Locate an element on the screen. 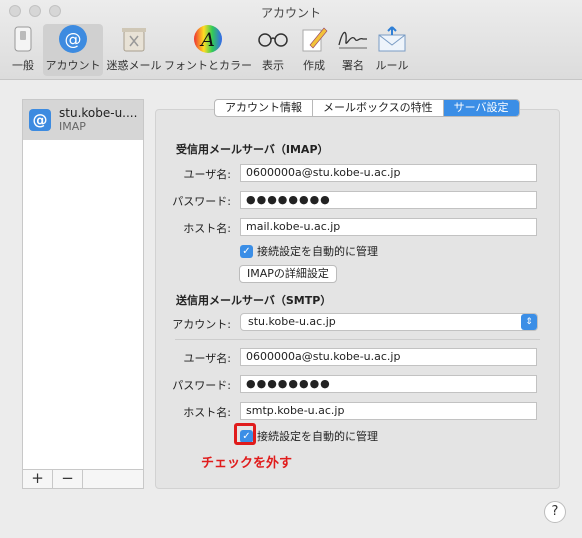 Image resolution: width=582 pixels, height=538 pixels. toolbar-compose: 作成 is located at coordinates (314, 50).